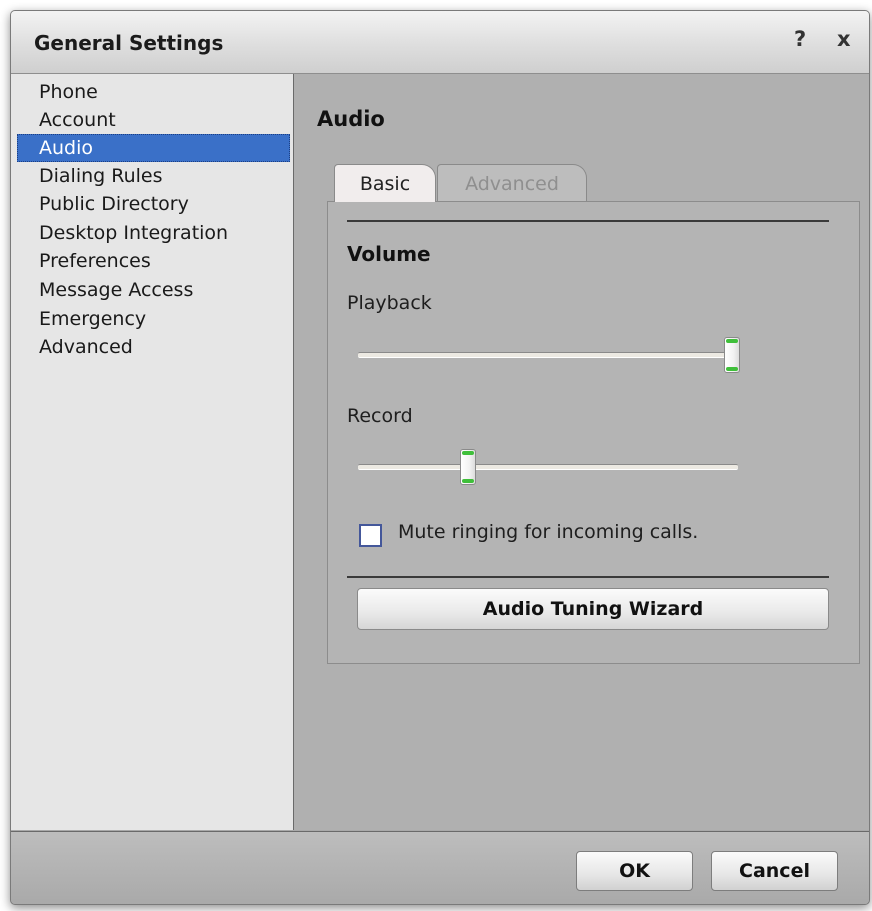  Describe the element at coordinates (634, 871) in the screenshot. I see `ok-button: OK` at that location.